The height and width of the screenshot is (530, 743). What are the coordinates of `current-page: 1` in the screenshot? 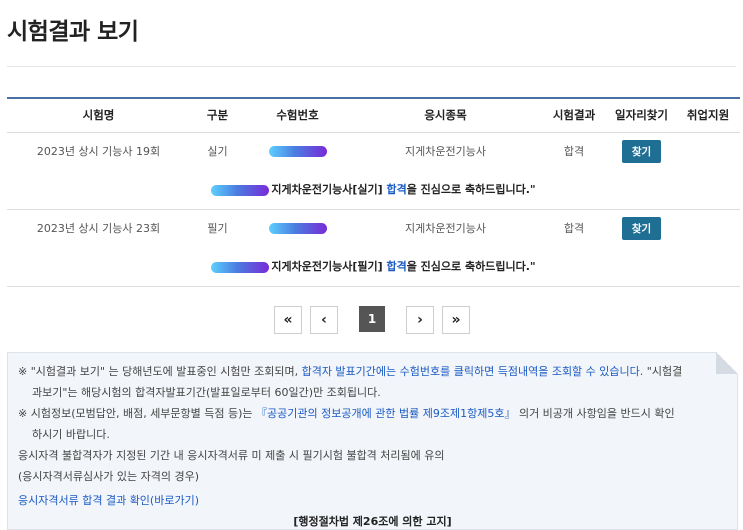 It's located at (372, 319).